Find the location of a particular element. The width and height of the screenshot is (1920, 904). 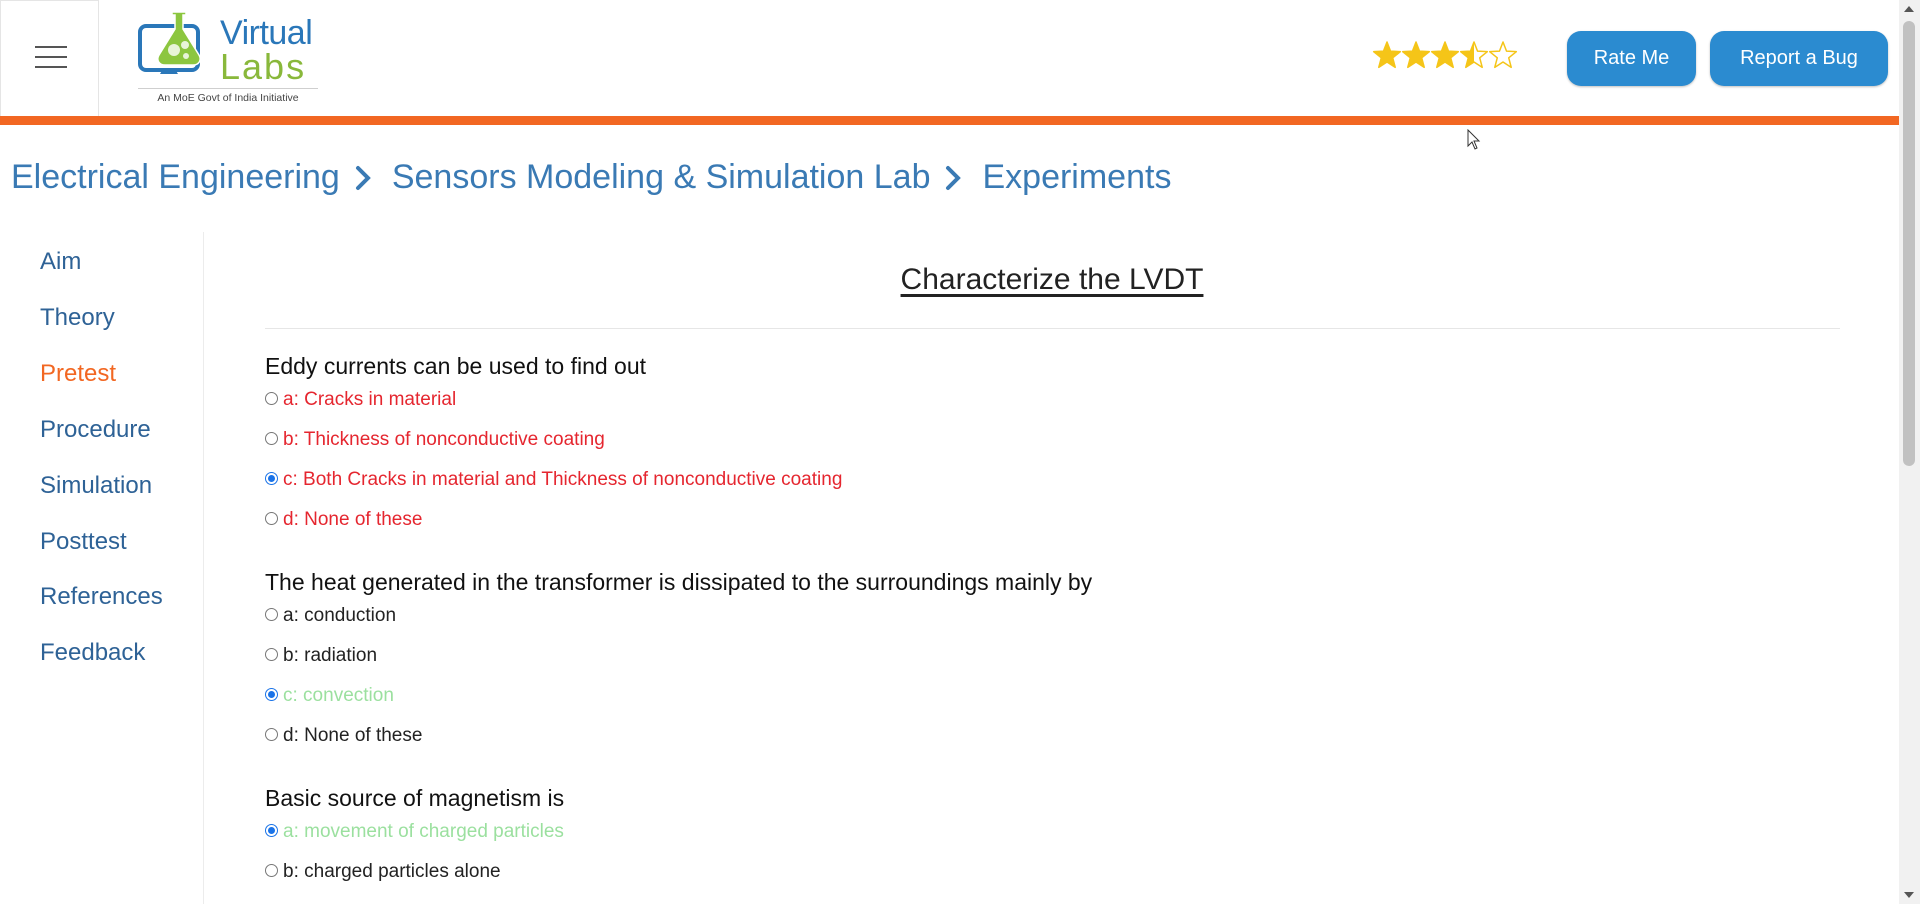

breadcrumb-lab: Sensors Modeling & Simulation Lab is located at coordinates (661, 177).